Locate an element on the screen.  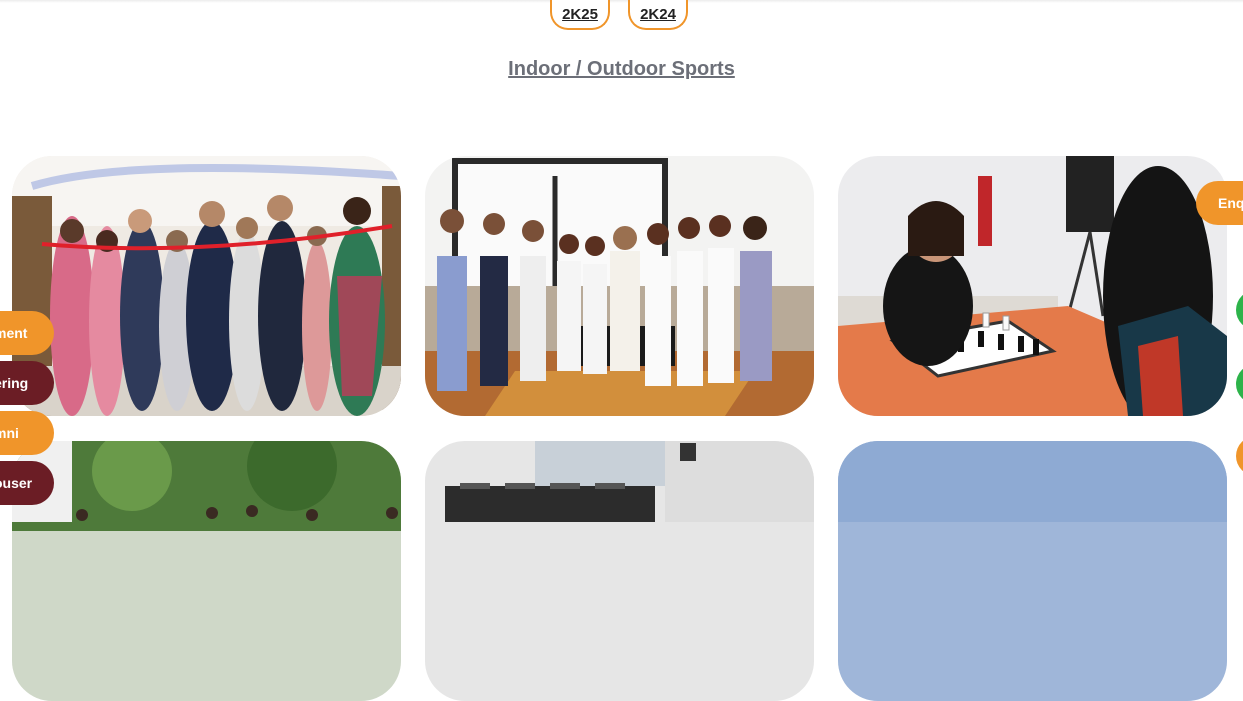
outdoor-crowd-photo is located at coordinates (206, 571).